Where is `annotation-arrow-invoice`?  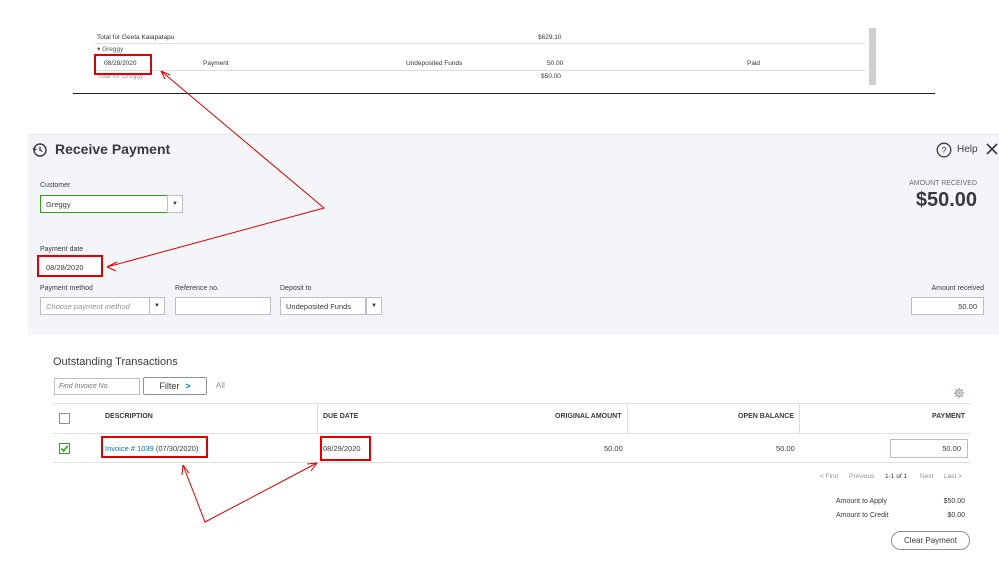 annotation-arrow-invoice is located at coordinates (250, 492).